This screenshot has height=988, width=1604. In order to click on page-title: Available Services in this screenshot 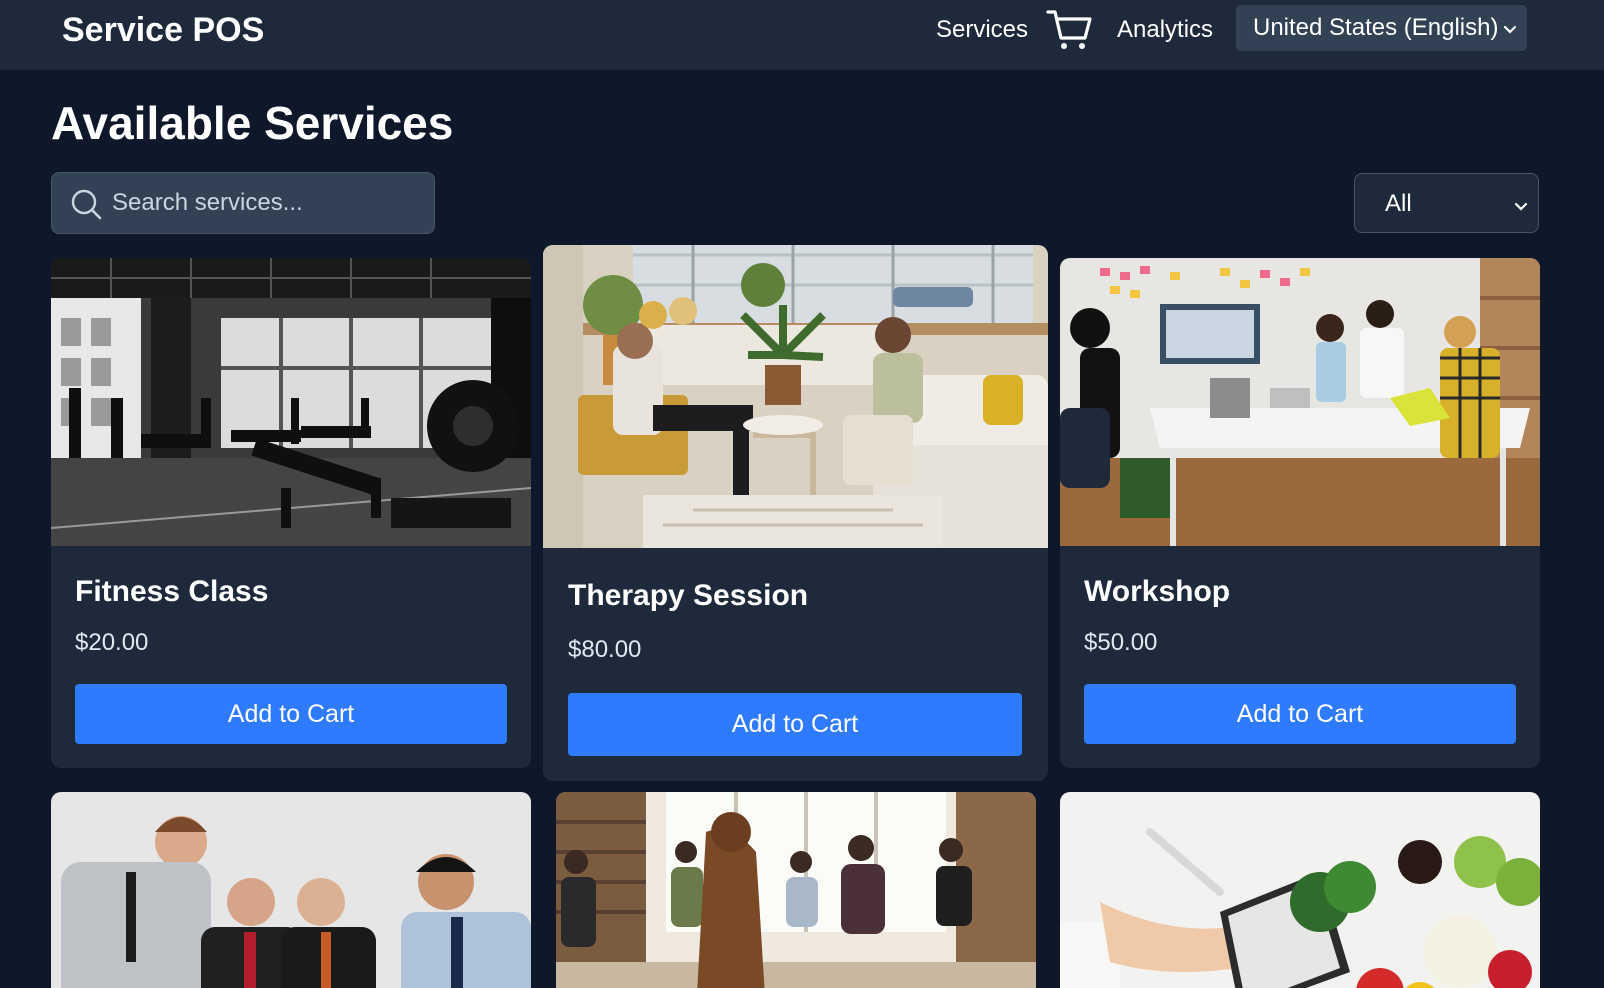, I will do `click(252, 123)`.